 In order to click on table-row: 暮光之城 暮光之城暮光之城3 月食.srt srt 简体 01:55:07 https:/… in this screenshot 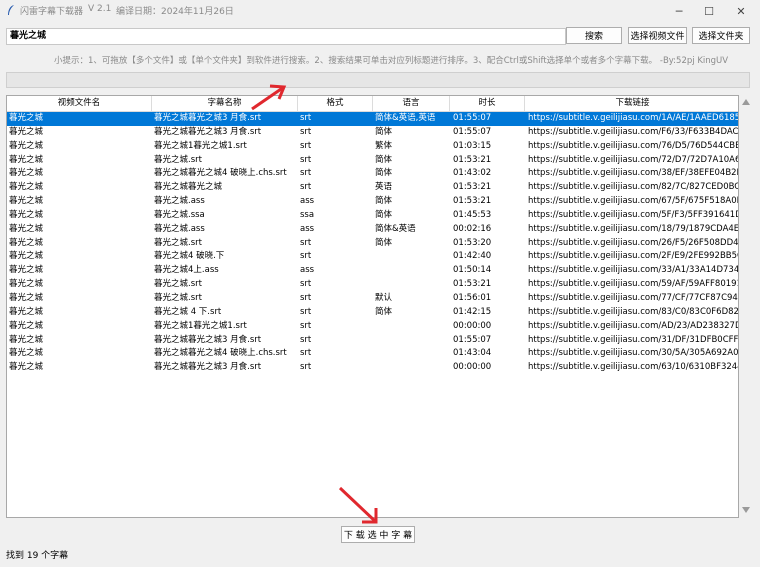, I will do `click(372, 133)`.